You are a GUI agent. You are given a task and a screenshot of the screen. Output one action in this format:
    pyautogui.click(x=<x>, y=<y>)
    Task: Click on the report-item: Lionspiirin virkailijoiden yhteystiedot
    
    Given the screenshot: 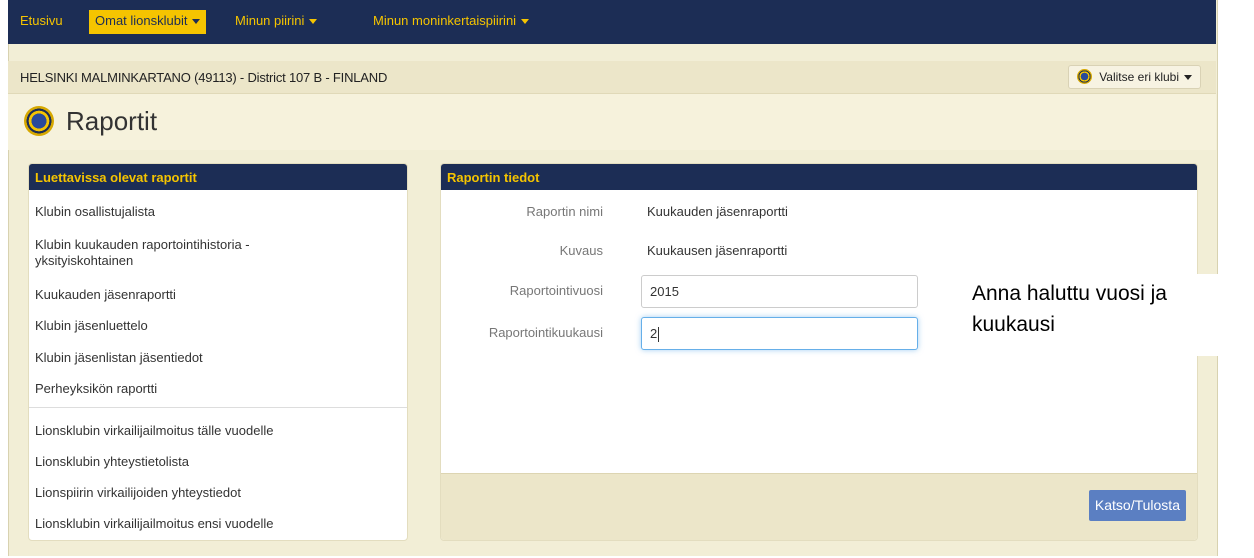 What is the action you would take?
    pyautogui.click(x=138, y=493)
    